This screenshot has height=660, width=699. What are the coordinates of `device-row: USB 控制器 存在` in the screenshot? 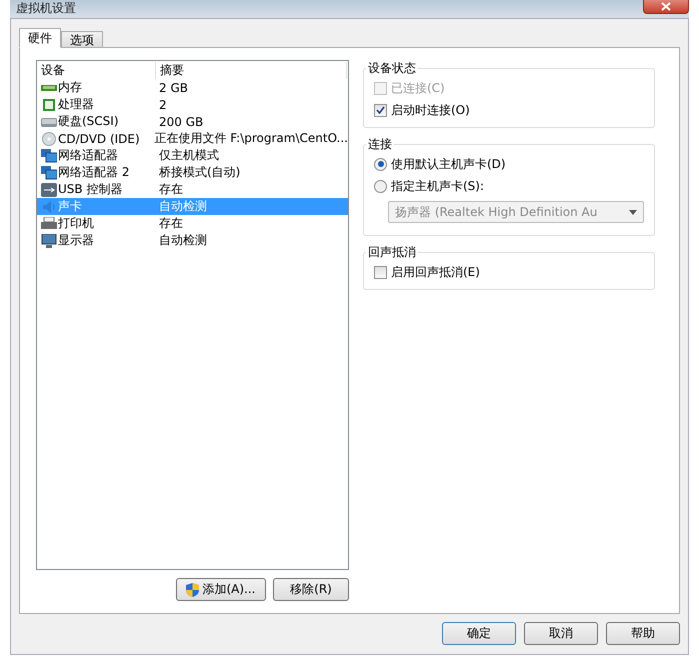 It's located at (192, 189).